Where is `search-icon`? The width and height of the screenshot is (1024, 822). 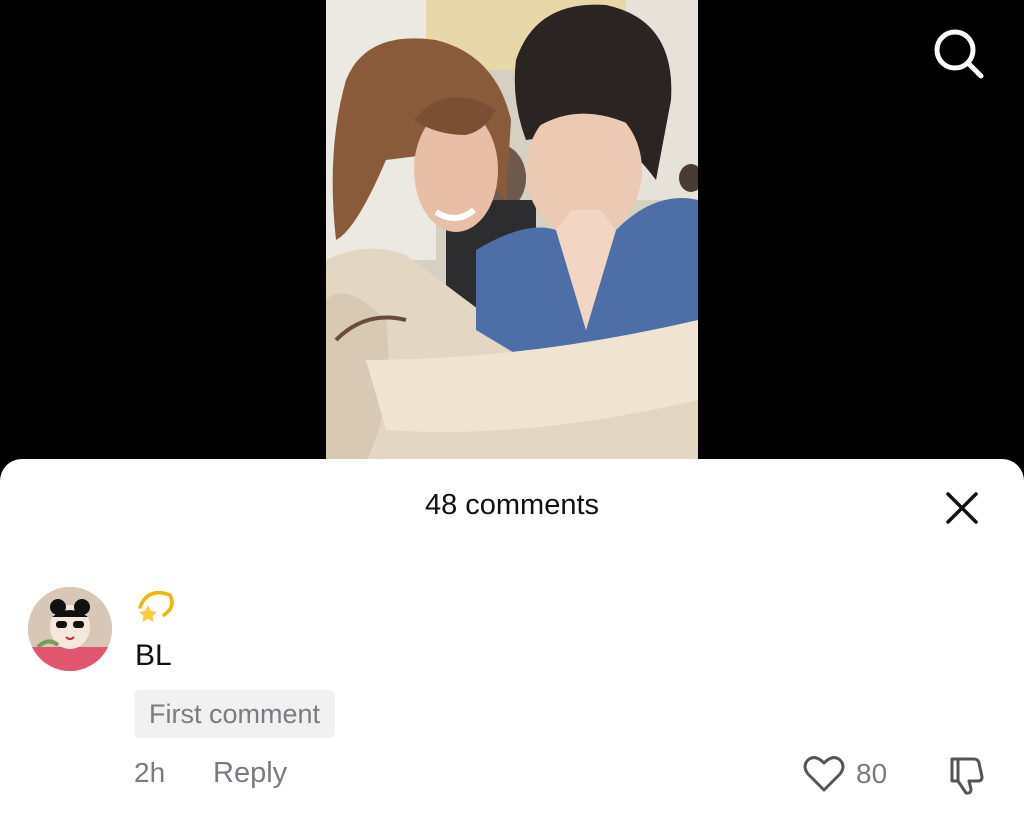
search-icon is located at coordinates (959, 54).